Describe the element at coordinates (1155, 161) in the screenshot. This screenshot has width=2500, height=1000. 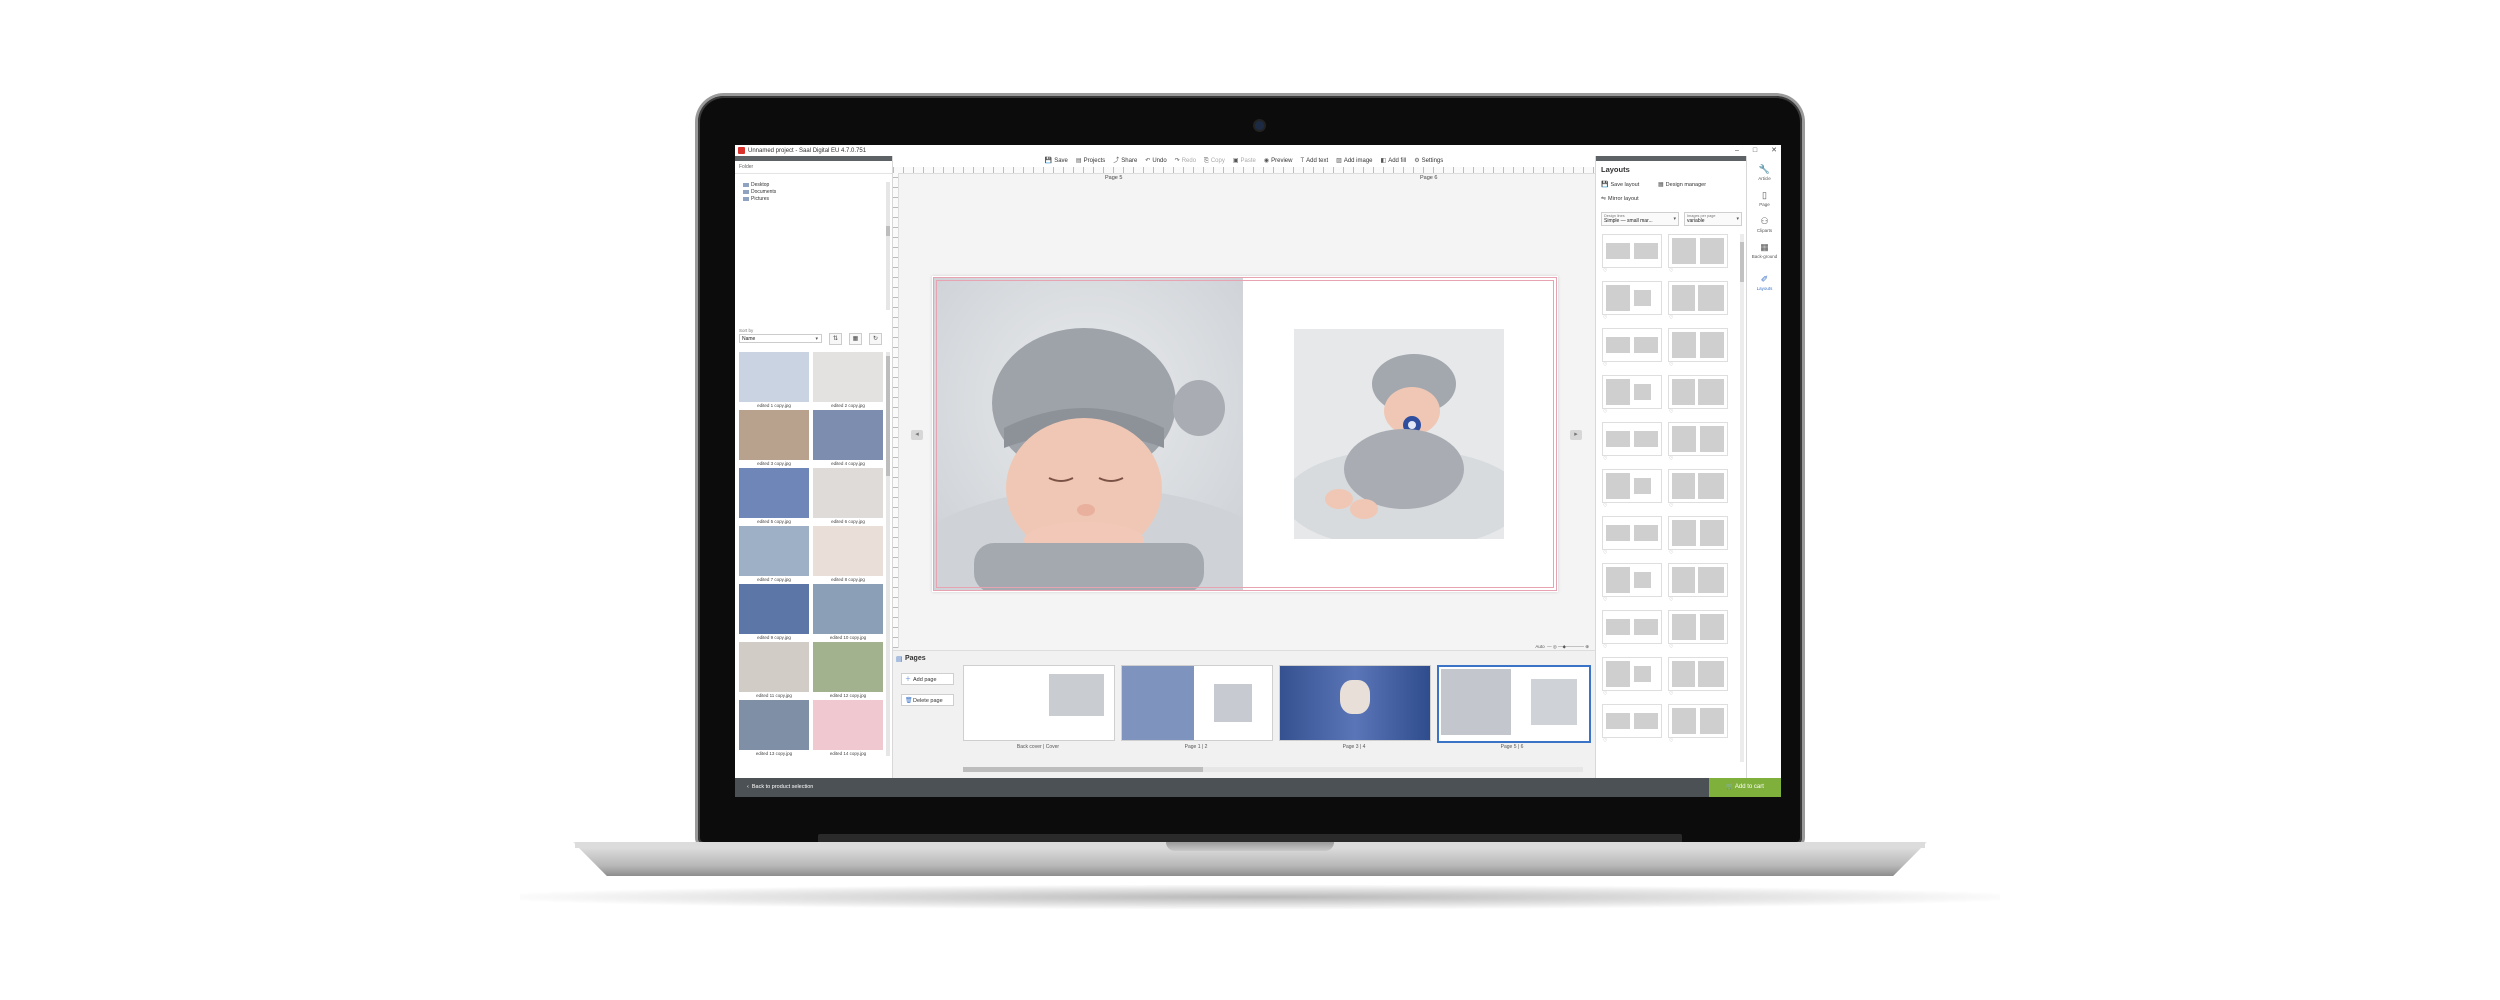
I see `toolbar-undo-button: ↶ Undo` at that location.